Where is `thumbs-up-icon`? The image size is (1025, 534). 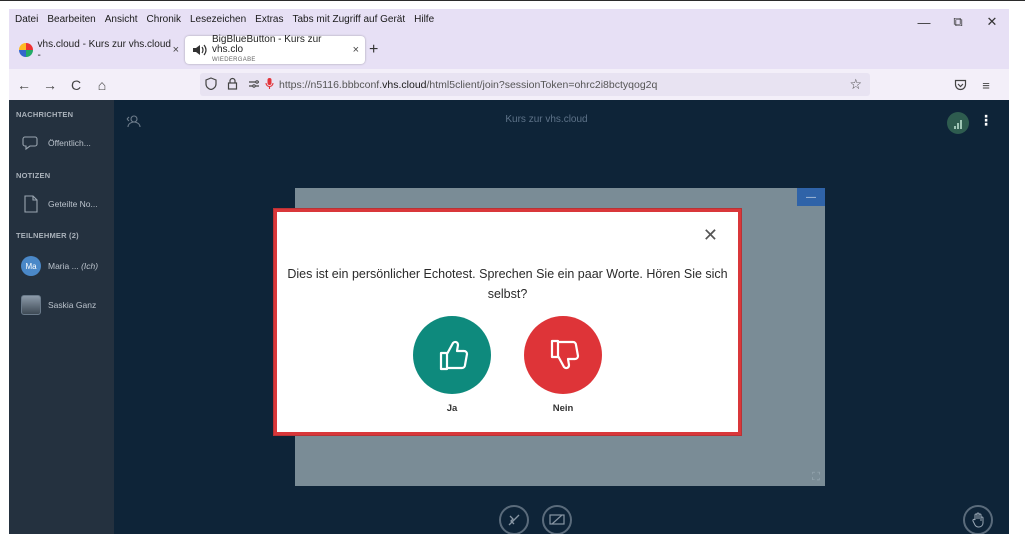 thumbs-up-icon is located at coordinates (454, 355).